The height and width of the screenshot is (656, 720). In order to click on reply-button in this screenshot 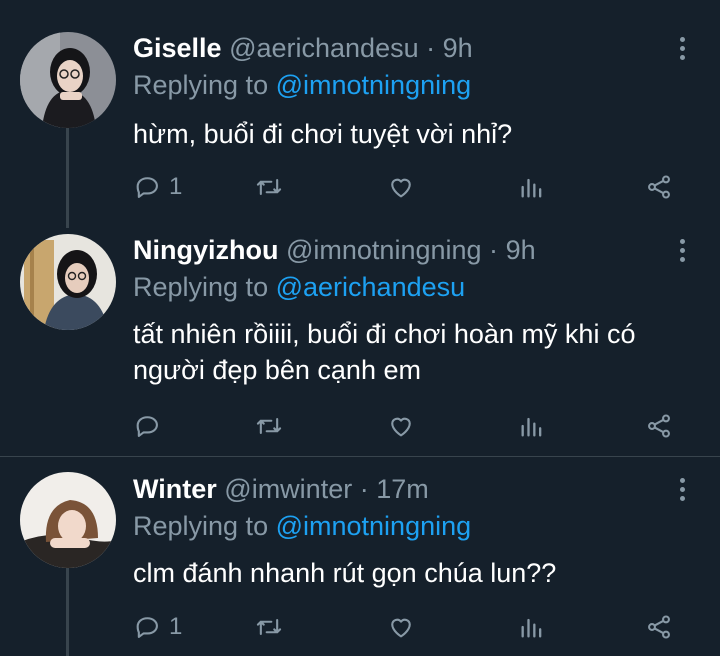, I will do `click(151, 426)`.